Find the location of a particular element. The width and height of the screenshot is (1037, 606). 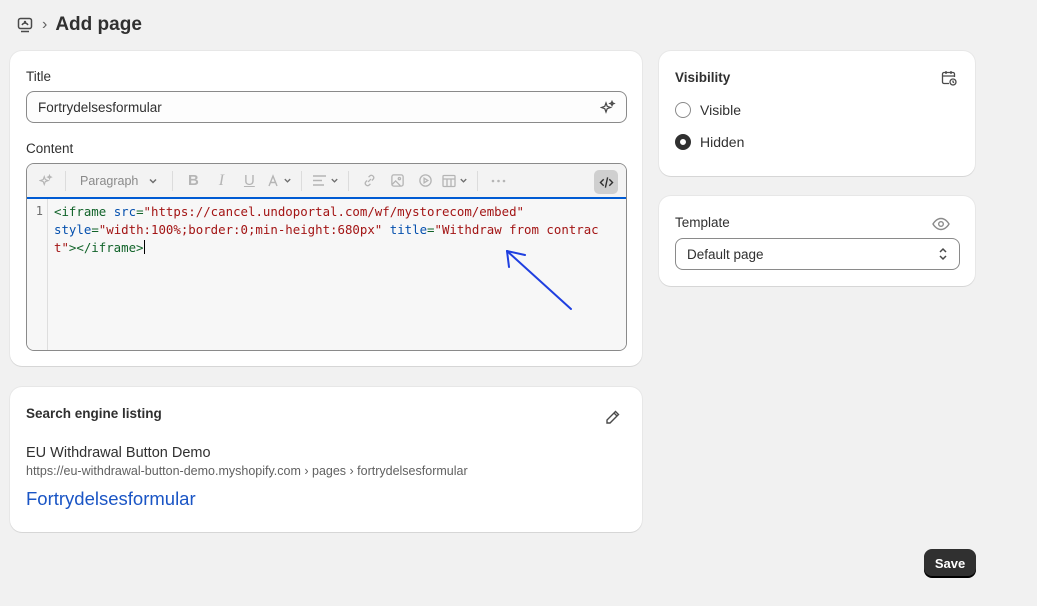

visibility-card: Visibility Visible Hidden is located at coordinates (817, 113).